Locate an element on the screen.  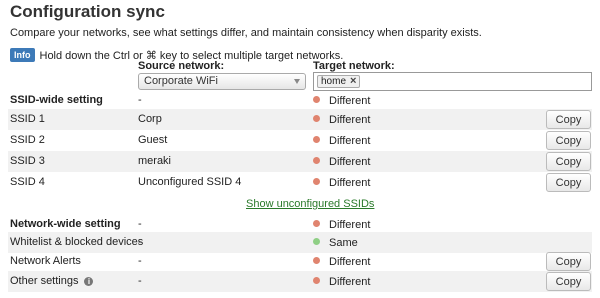
setting-name: SSID 1 is located at coordinates (27, 119).